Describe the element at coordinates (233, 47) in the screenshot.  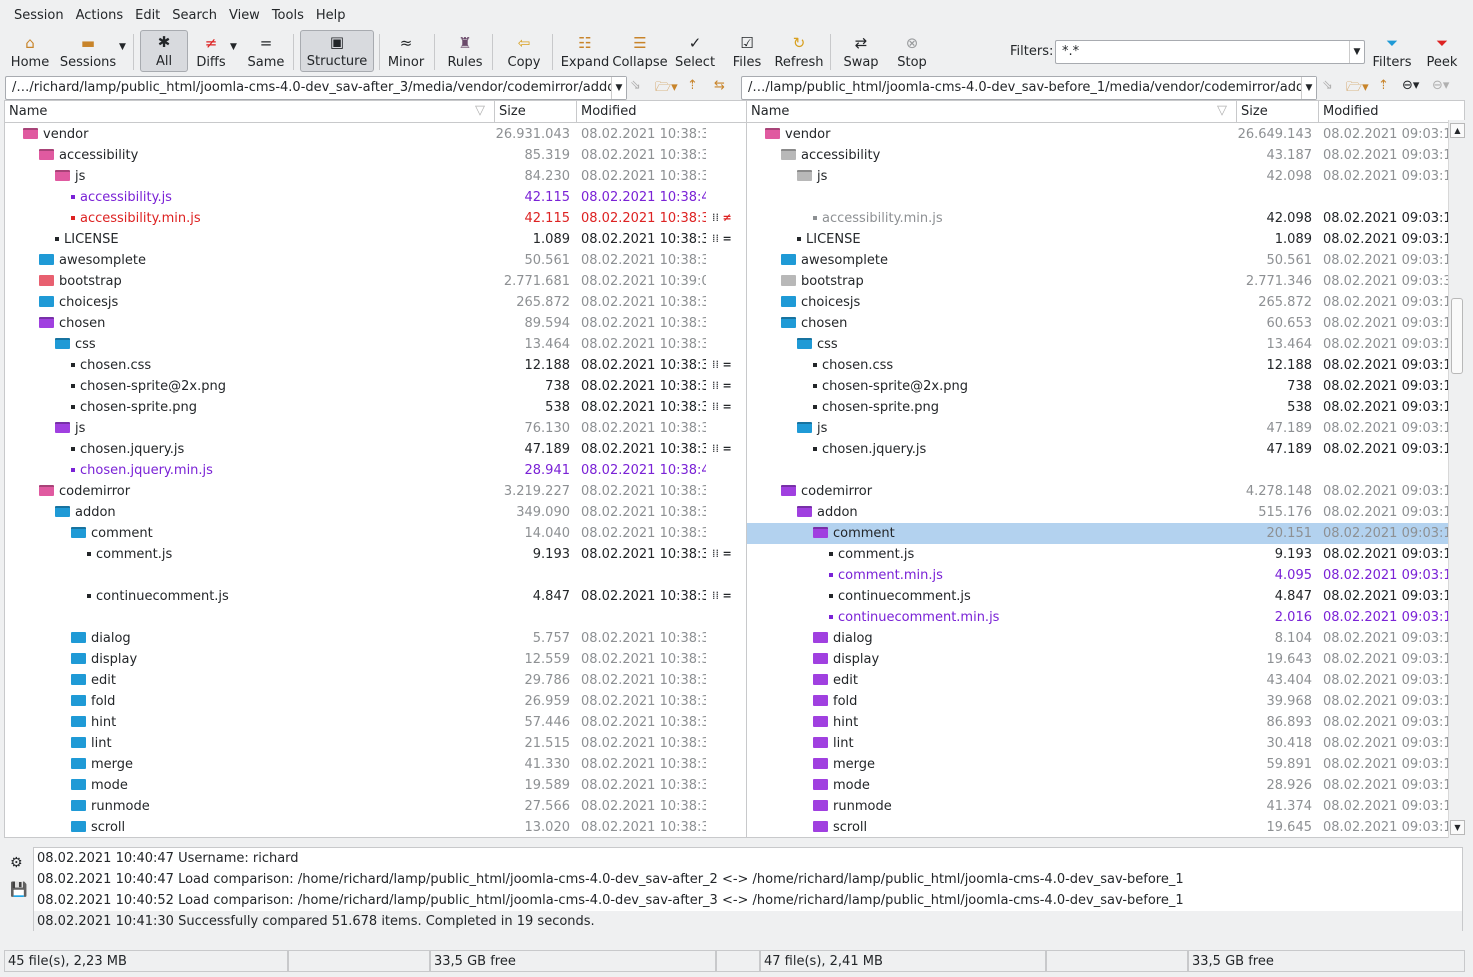
I see `diffs-dropdown-icon: ▼` at that location.